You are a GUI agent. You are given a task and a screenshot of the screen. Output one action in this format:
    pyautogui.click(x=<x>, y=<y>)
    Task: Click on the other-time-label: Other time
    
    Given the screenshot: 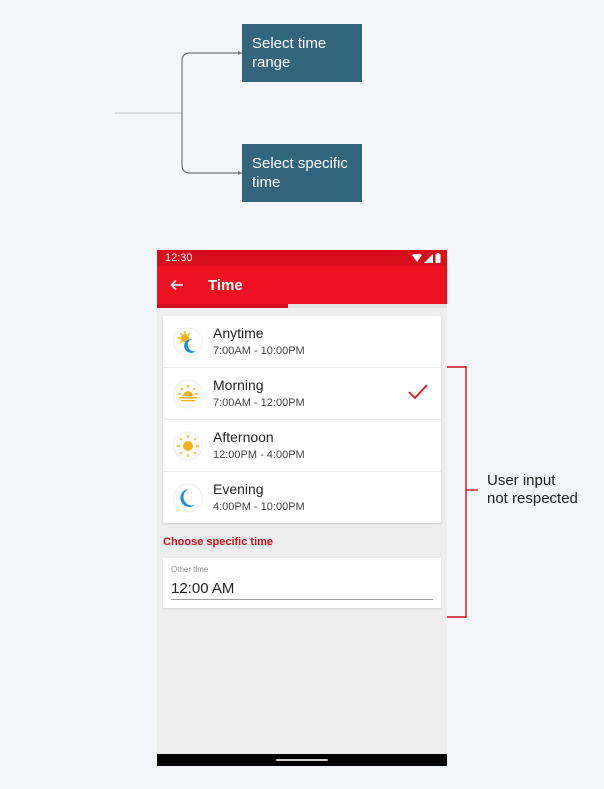 What is the action you would take?
    pyautogui.click(x=190, y=569)
    